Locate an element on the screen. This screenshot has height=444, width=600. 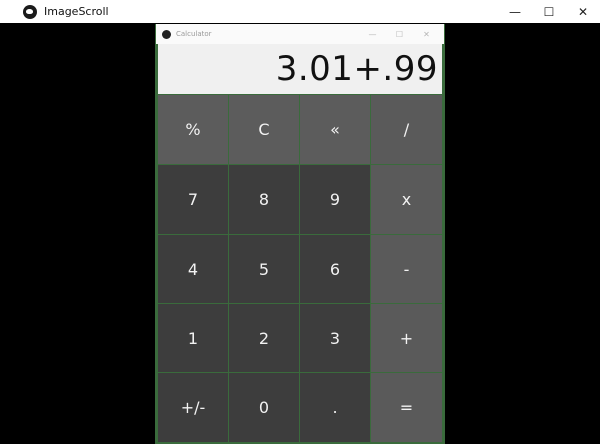
calculator-app-icon is located at coordinates (166, 34).